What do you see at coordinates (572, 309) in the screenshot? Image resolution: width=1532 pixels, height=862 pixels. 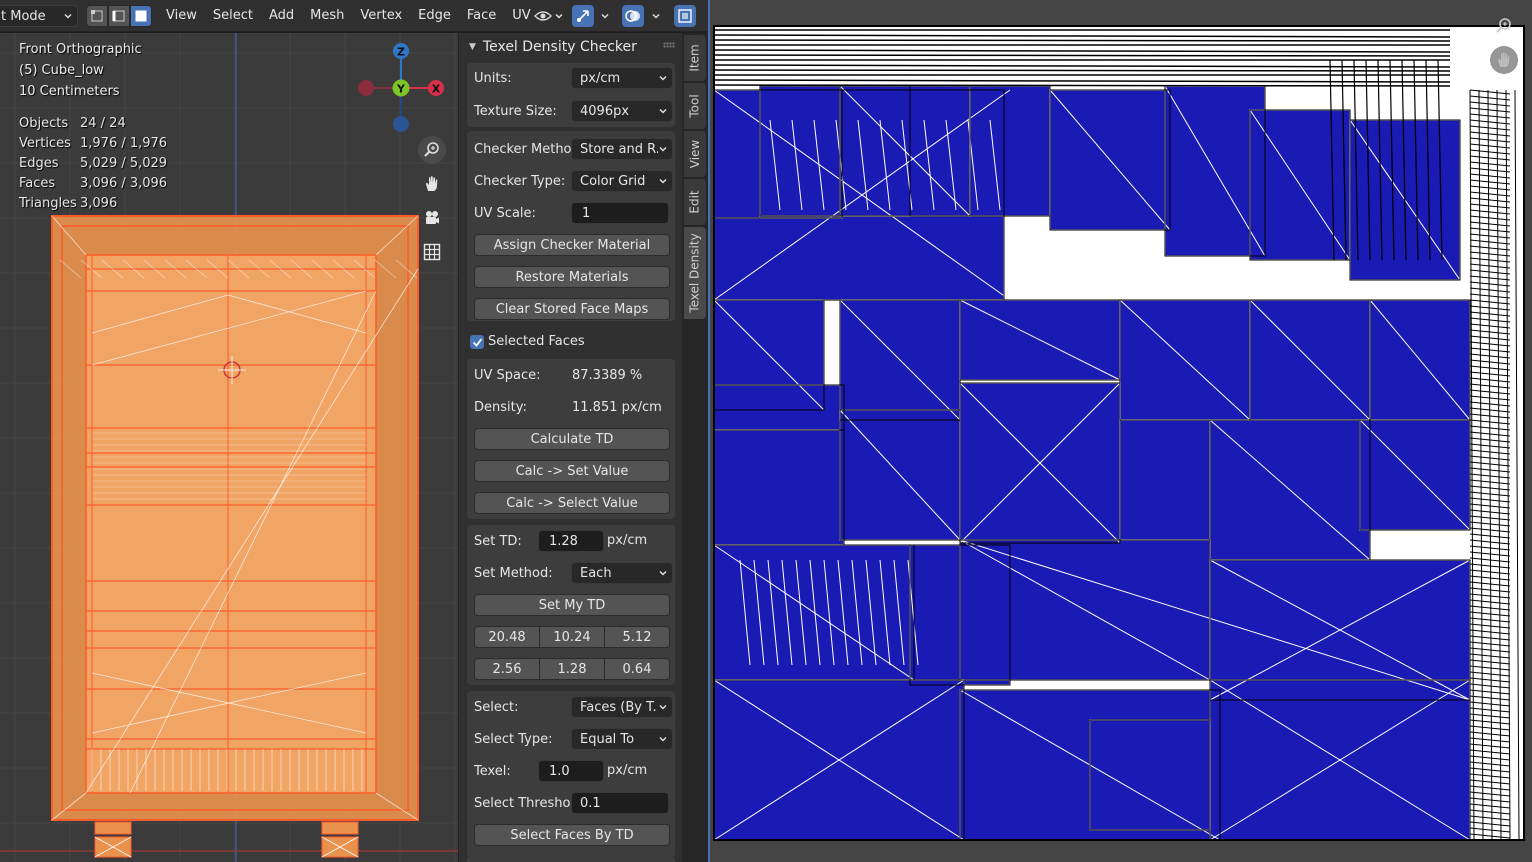 I see `clear-face-maps-button: Clear Stored Face Maps` at bounding box center [572, 309].